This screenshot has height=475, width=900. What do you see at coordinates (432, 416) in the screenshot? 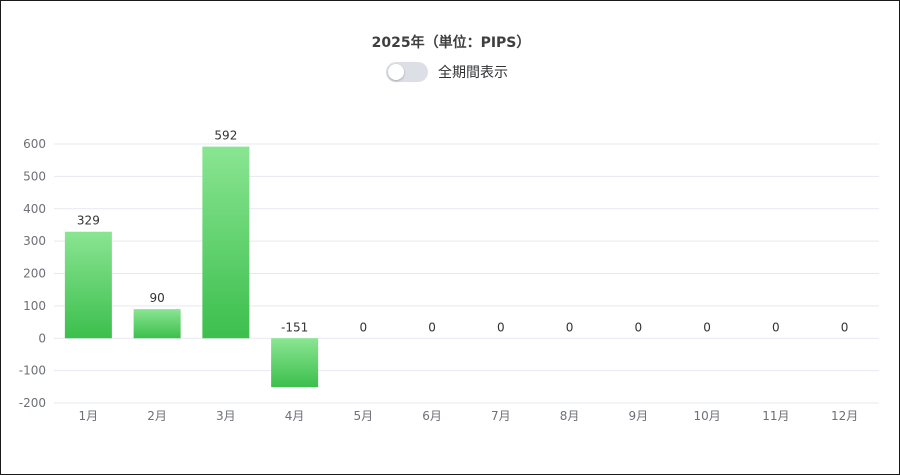
I see `x-tick-label: 6月` at bounding box center [432, 416].